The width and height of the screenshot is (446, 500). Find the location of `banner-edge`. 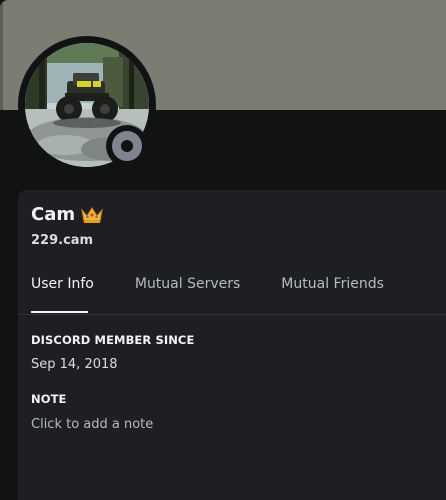

banner-edge is located at coordinates (1, 55).